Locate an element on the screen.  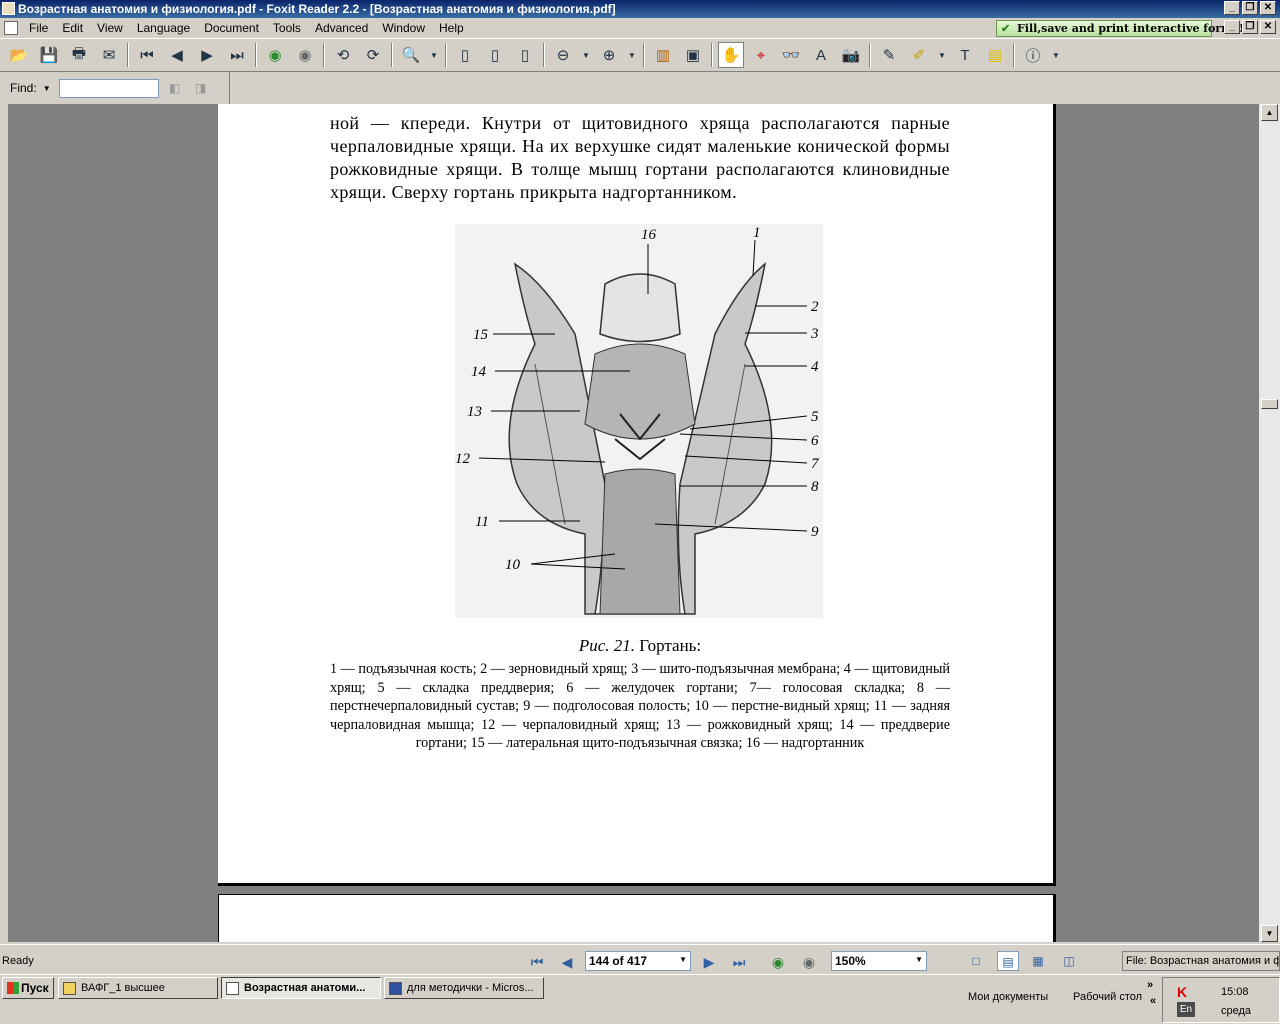
first-page-icon: ⏮ is located at coordinates (147, 55).